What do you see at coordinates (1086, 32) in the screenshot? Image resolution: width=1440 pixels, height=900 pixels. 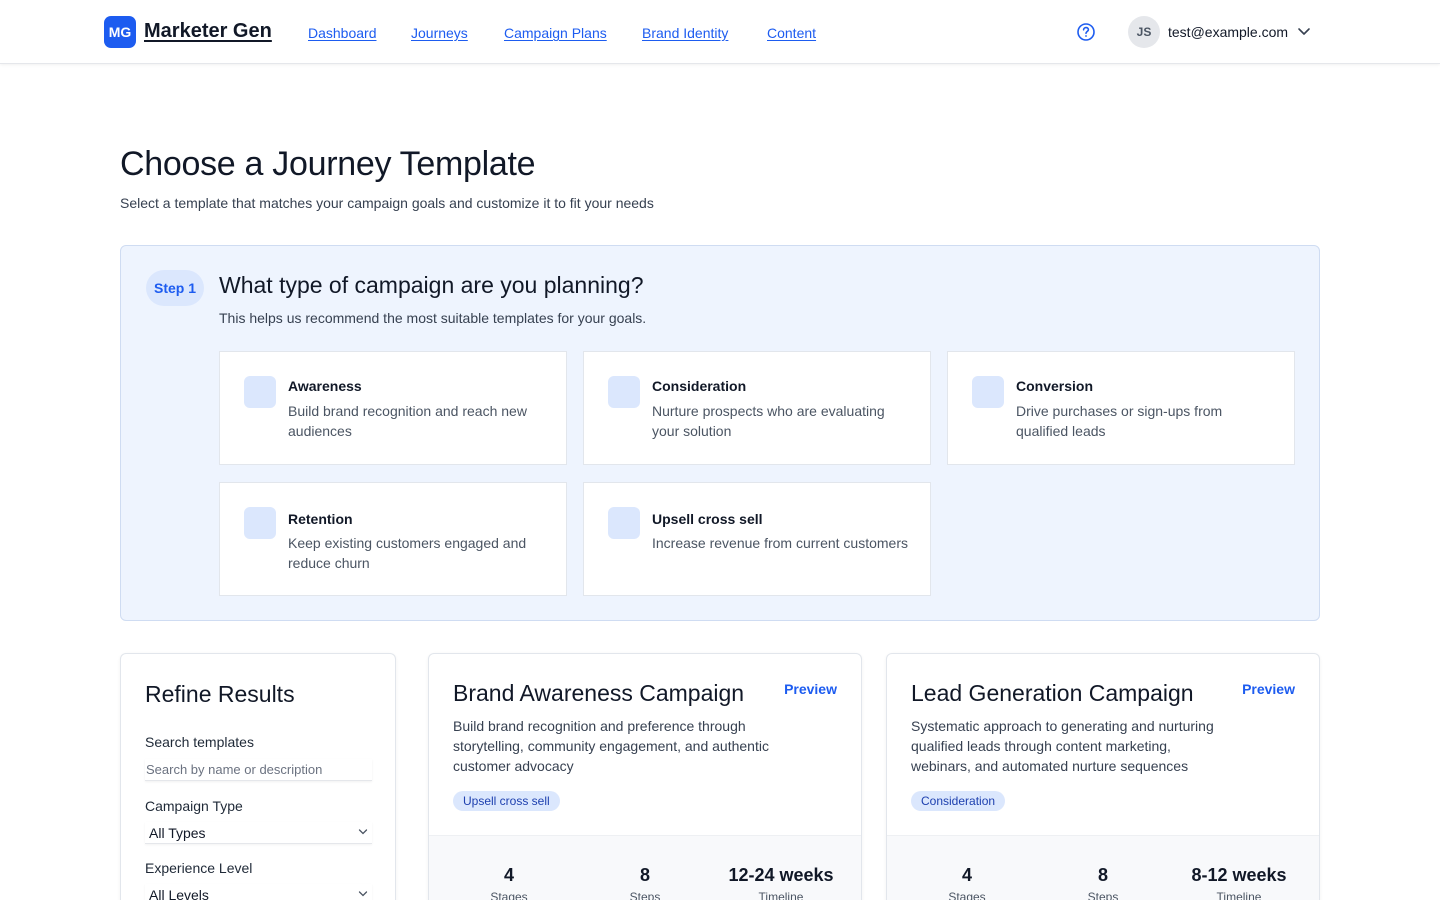 I see `help-icon` at bounding box center [1086, 32].